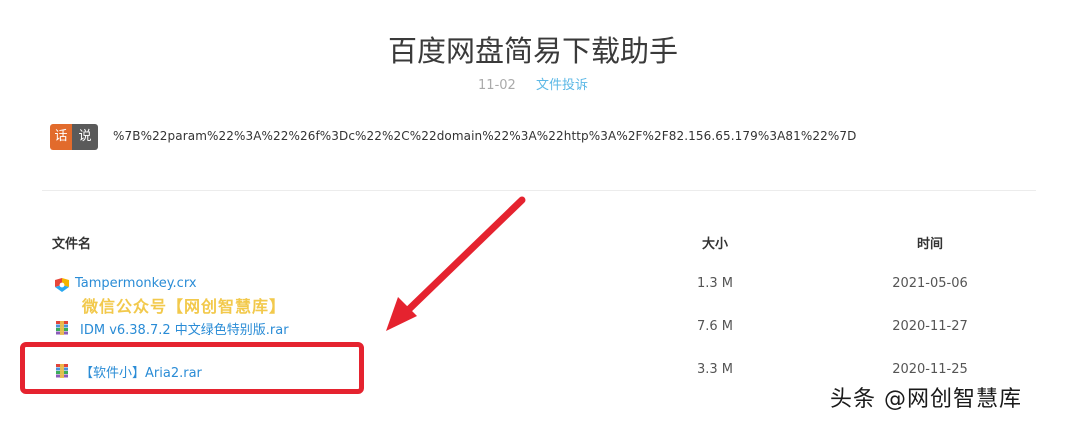 The image size is (1066, 422). What do you see at coordinates (926, 399) in the screenshot?
I see `corner-watermark: 头条 @网创智慧库` at bounding box center [926, 399].